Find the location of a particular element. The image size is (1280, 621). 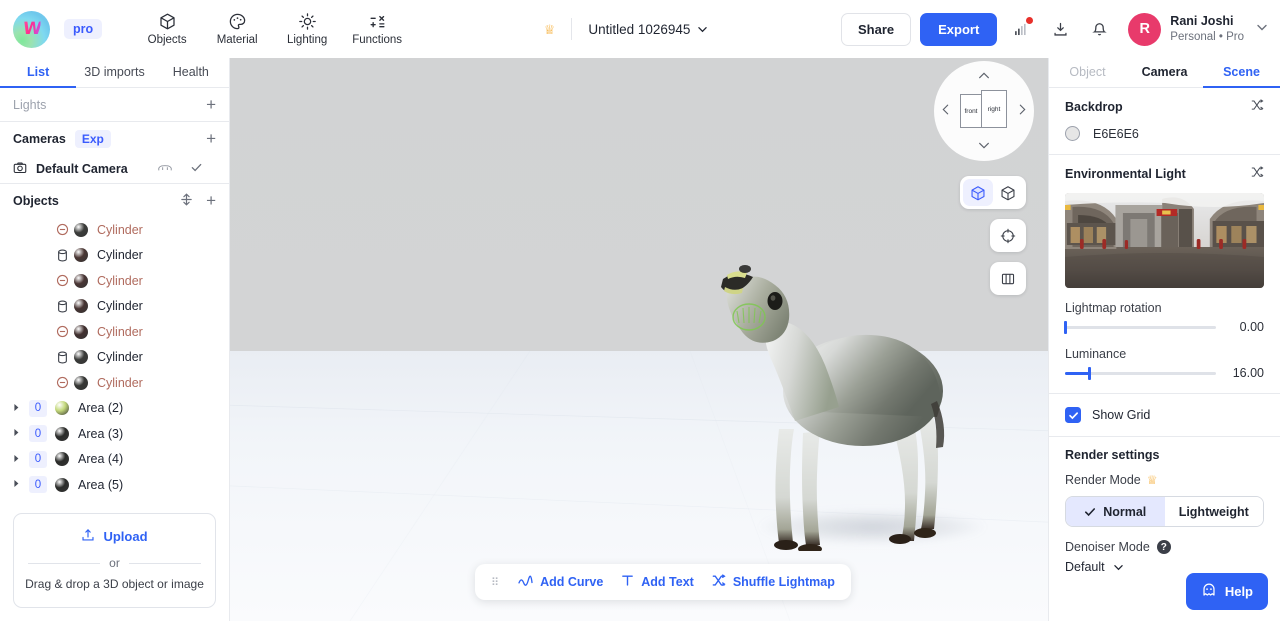

luminance-slider: 16.00 is located at coordinates (1164, 373).